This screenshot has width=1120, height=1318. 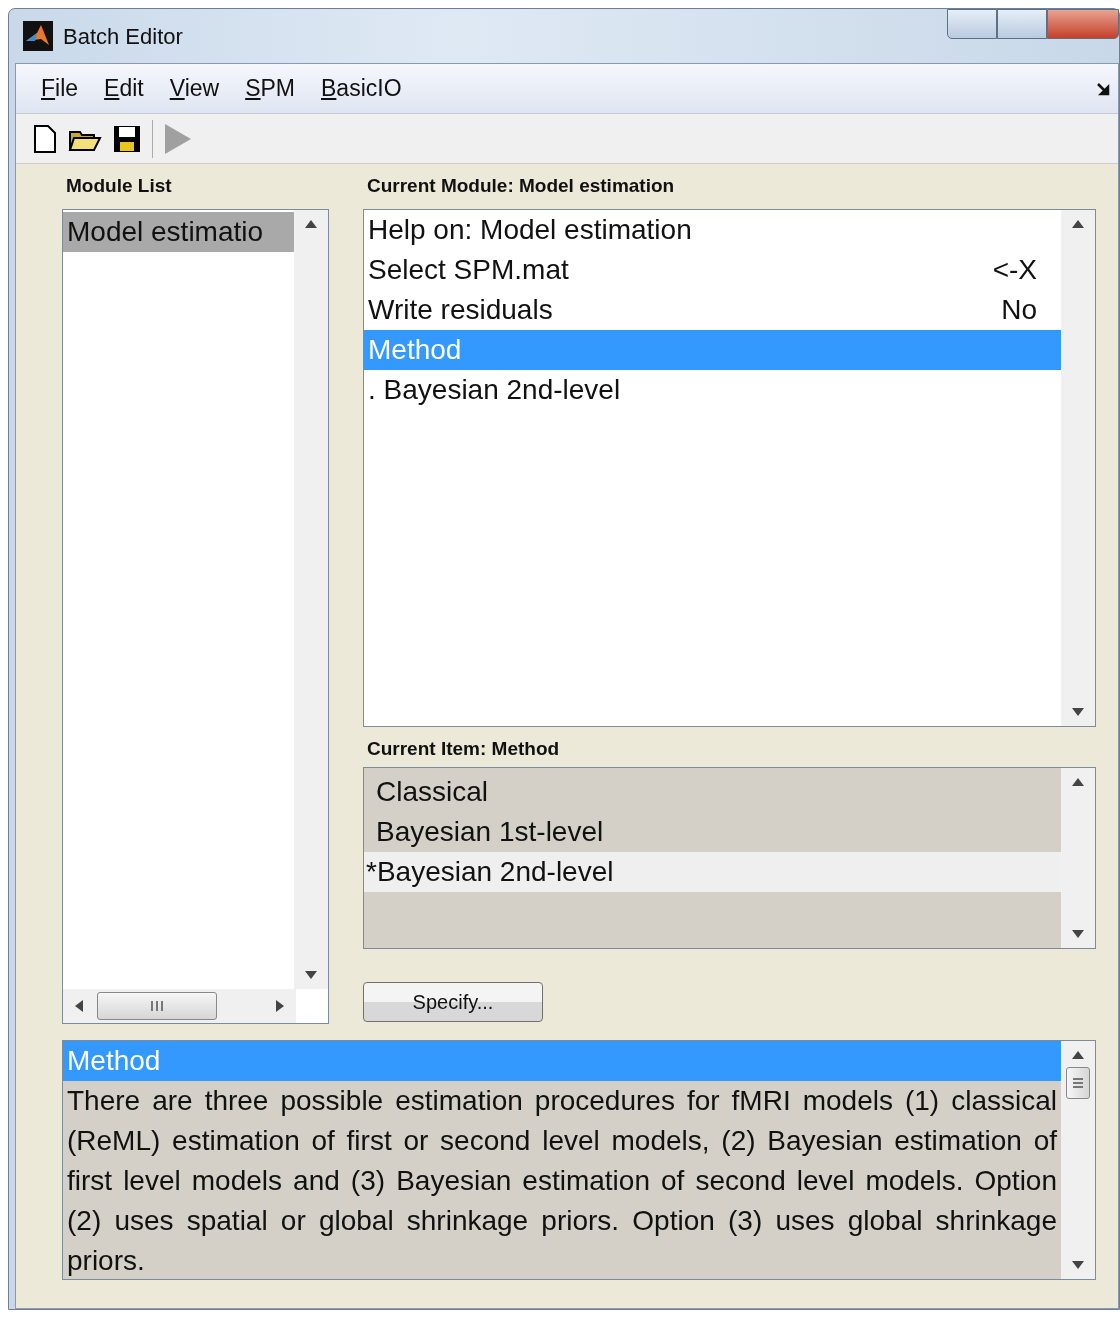 I want to click on new-file-icon, so click(x=45, y=138).